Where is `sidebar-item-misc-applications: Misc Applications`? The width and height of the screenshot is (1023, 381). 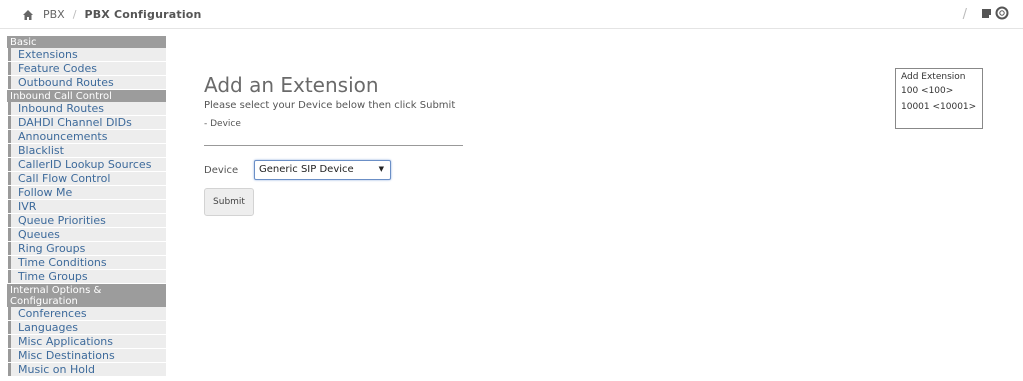 sidebar-item-misc-applications: Misc Applications is located at coordinates (87, 341).